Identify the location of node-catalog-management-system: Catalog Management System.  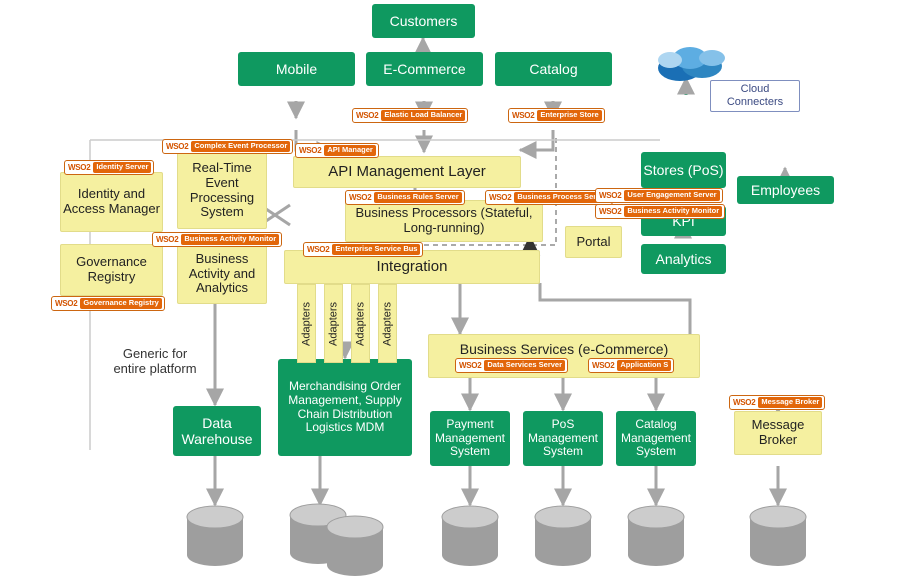
(656, 438).